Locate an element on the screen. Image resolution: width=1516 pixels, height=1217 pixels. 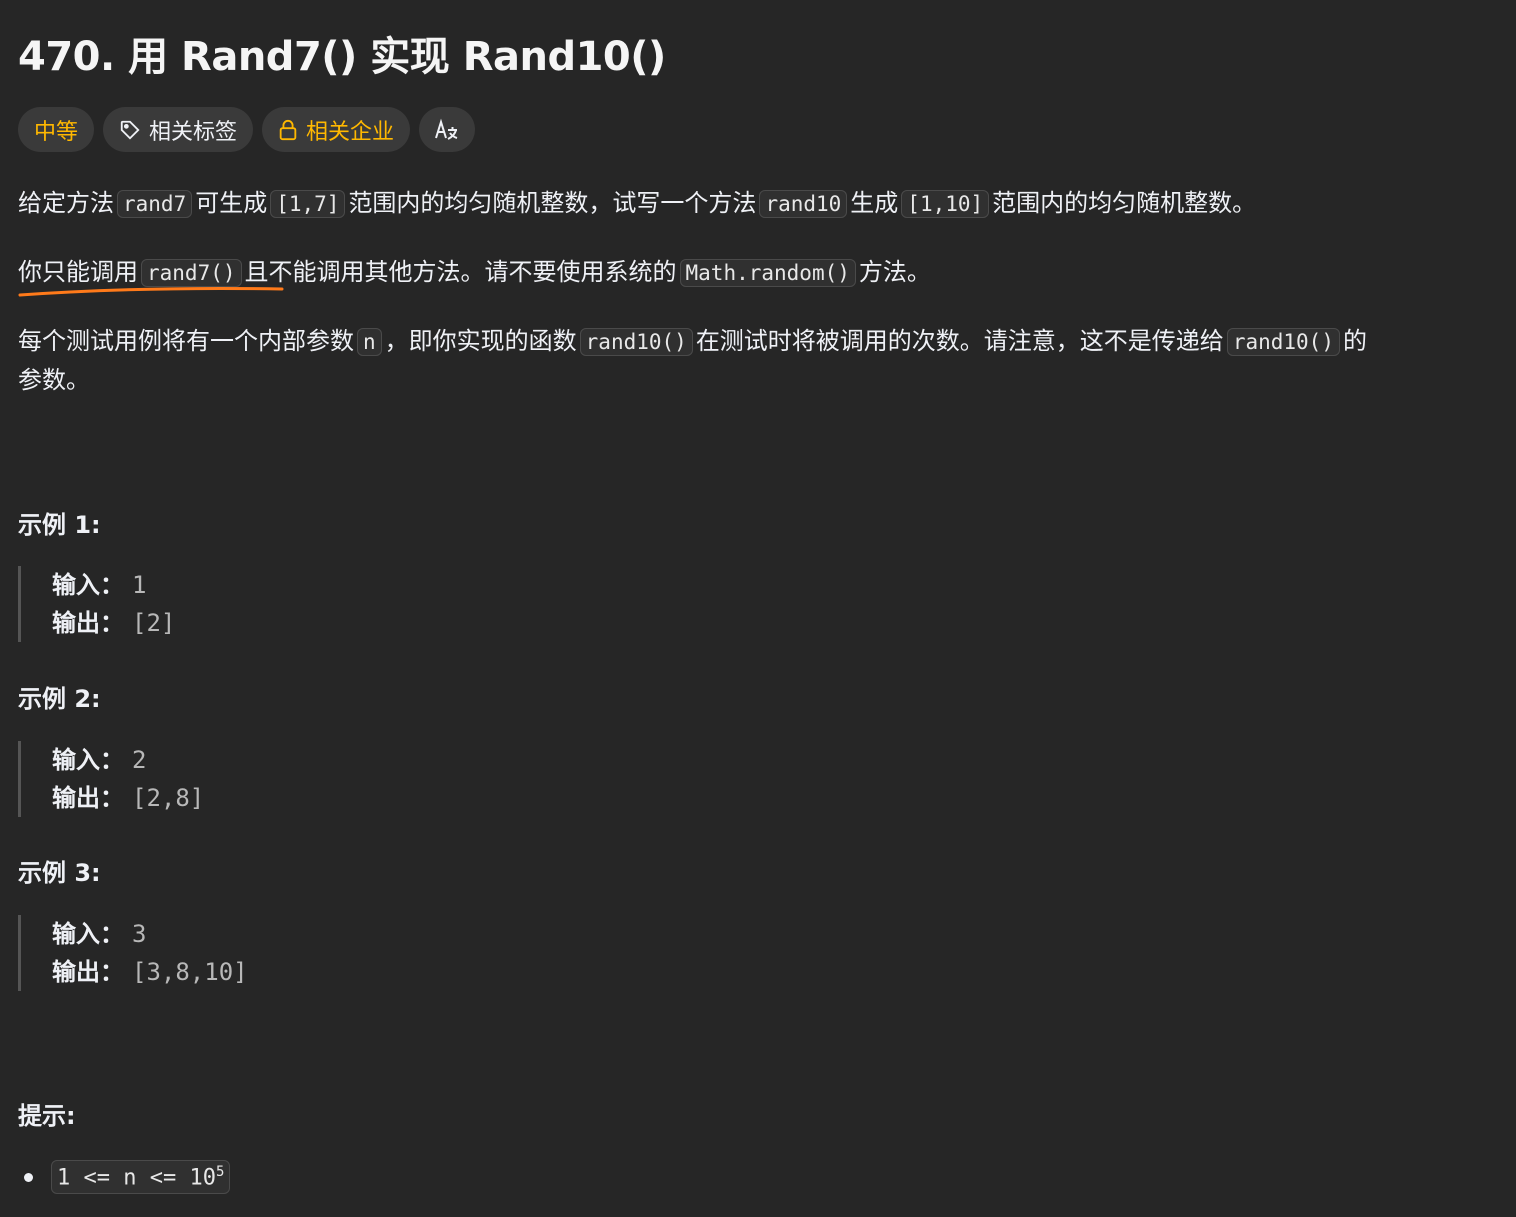
constraints-list: 1 <= n <= 105 is located at coordinates (125, 1177).